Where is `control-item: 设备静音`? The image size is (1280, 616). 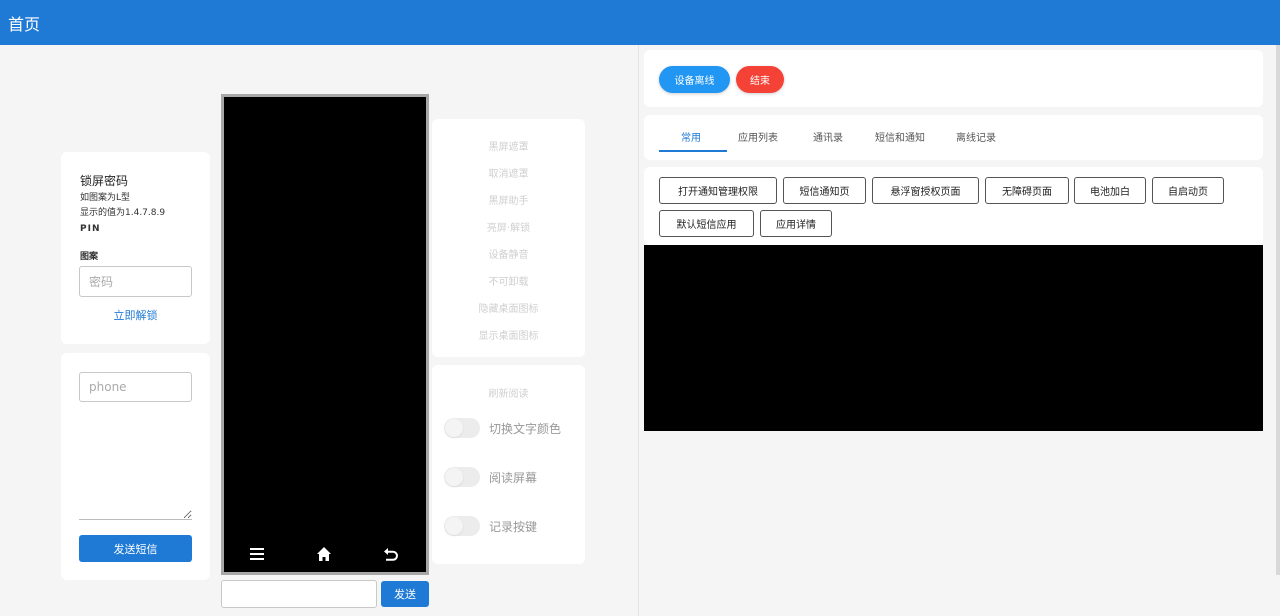 control-item: 设备静音 is located at coordinates (508, 253).